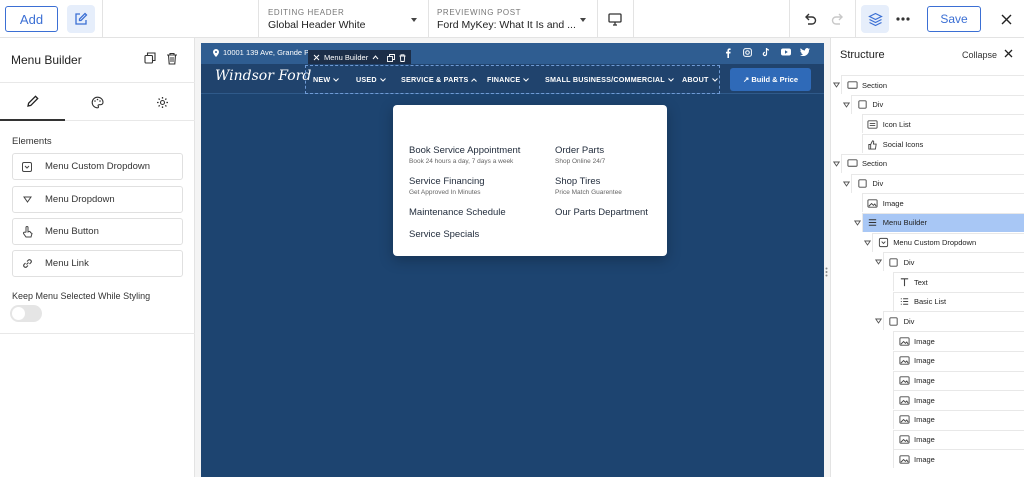 The image size is (1024, 477). I want to click on tiktok-icon, so click(766, 52).